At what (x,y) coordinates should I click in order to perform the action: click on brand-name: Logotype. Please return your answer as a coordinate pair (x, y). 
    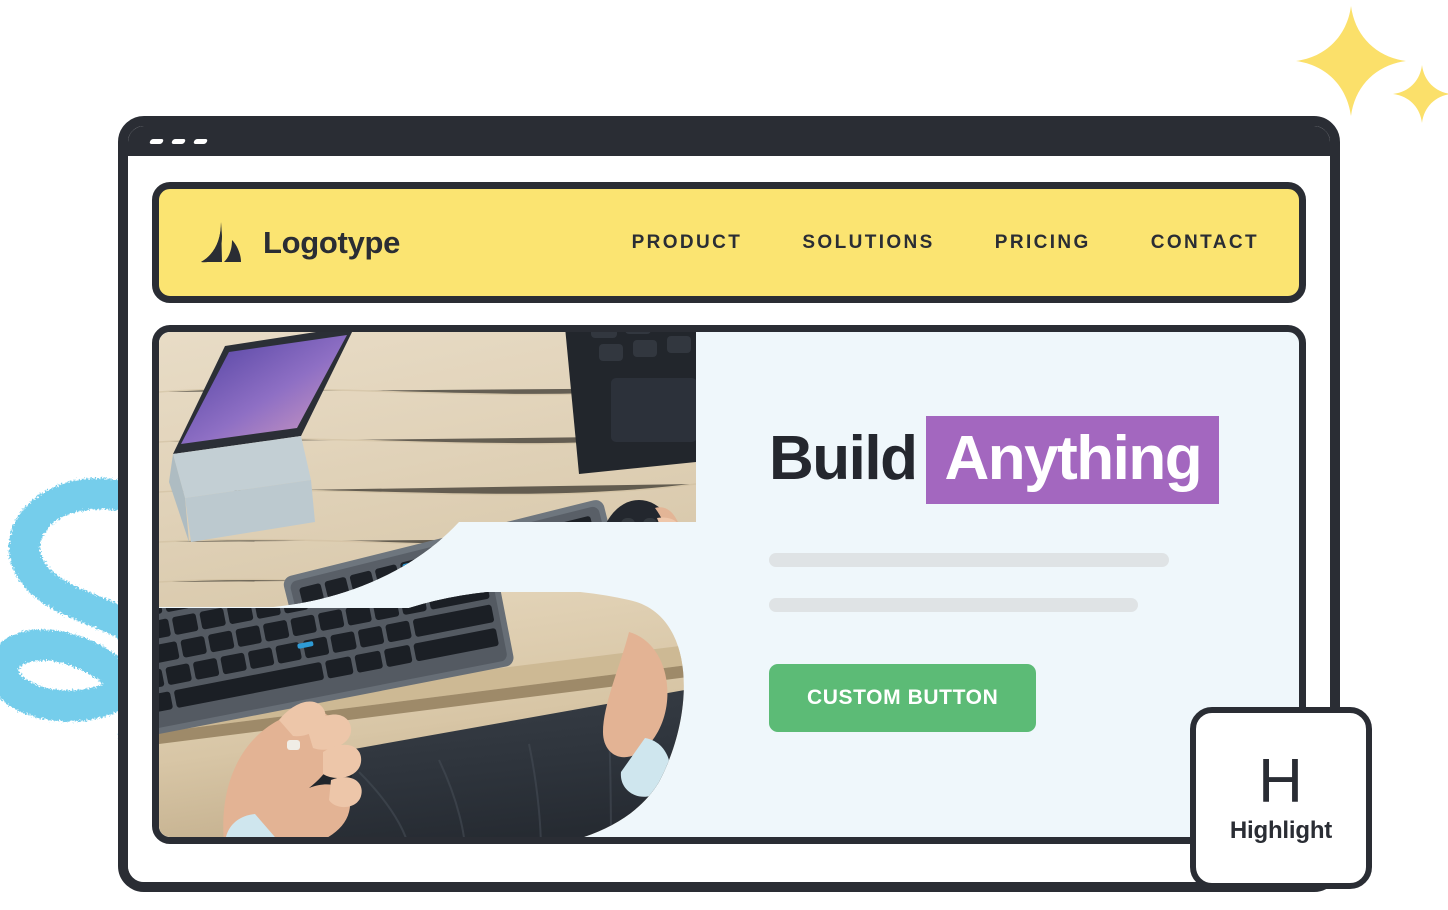
    Looking at the image, I should click on (332, 242).